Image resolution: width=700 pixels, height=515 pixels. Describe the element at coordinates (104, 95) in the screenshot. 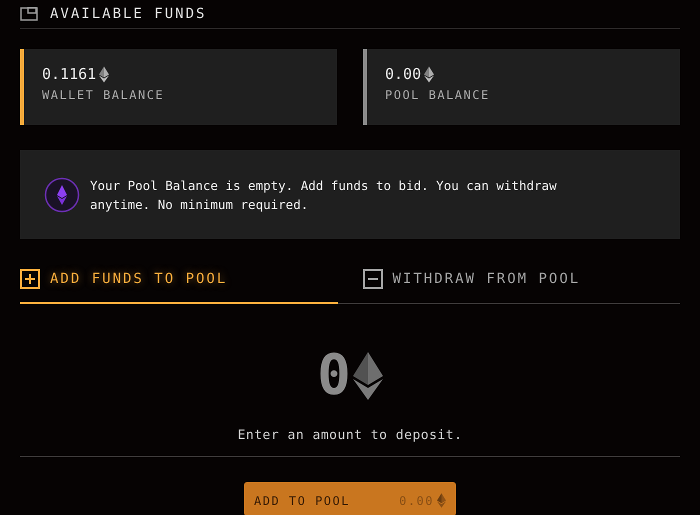

I see `balance-label: WALLET BALANCE` at that location.